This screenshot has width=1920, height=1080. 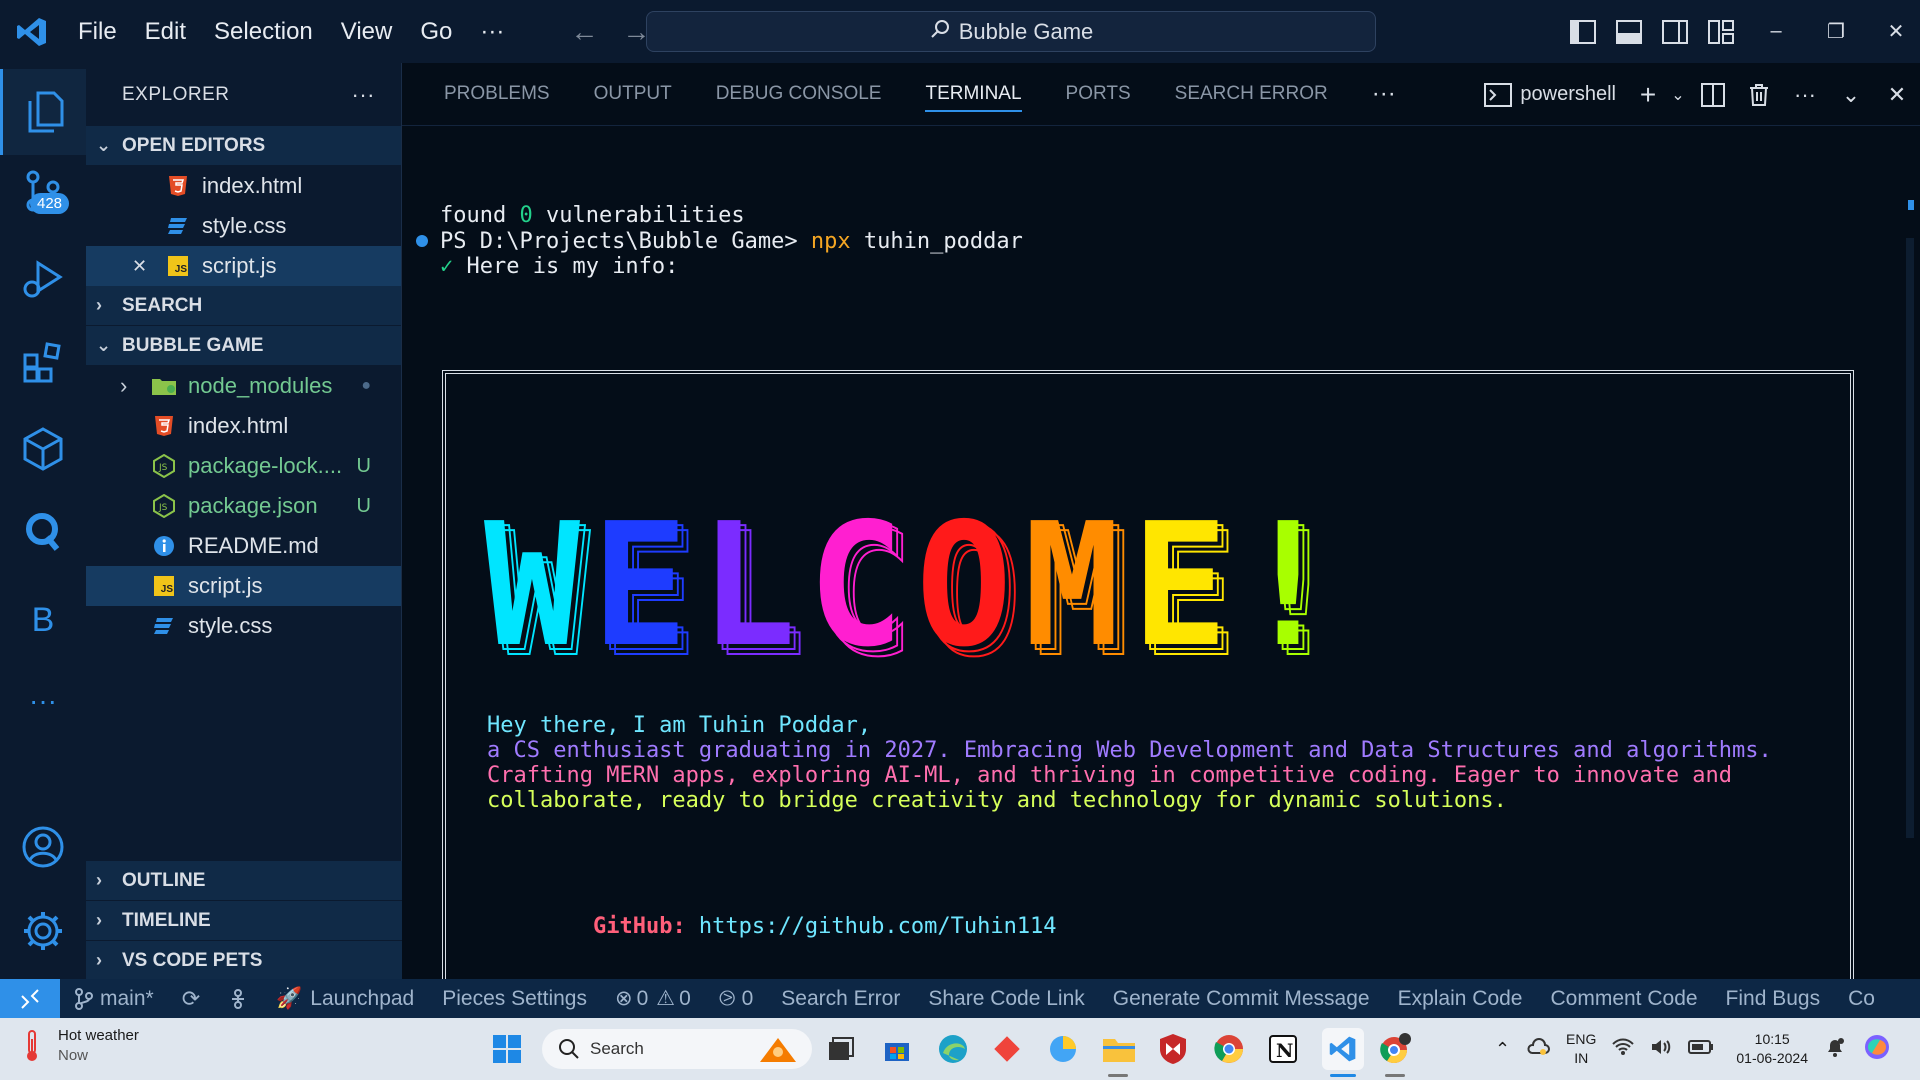 What do you see at coordinates (1011, 31) in the screenshot?
I see `command-center-search: Bubble Game` at bounding box center [1011, 31].